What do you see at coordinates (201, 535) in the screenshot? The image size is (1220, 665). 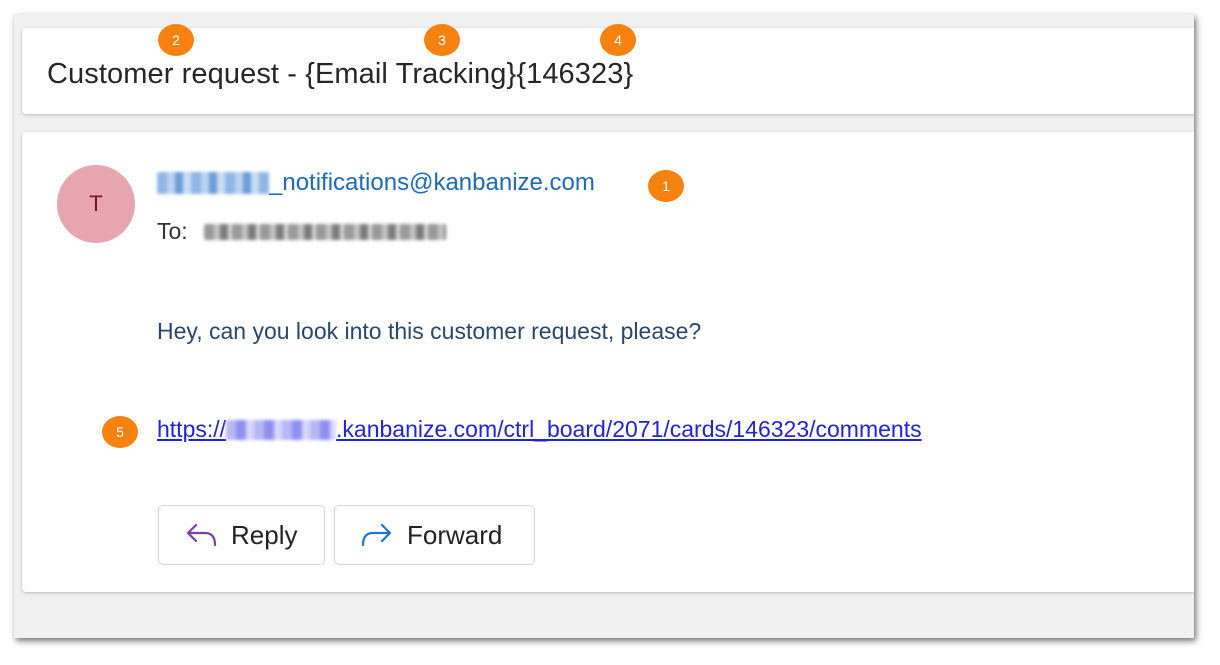 I see `reply-arrow-icon` at bounding box center [201, 535].